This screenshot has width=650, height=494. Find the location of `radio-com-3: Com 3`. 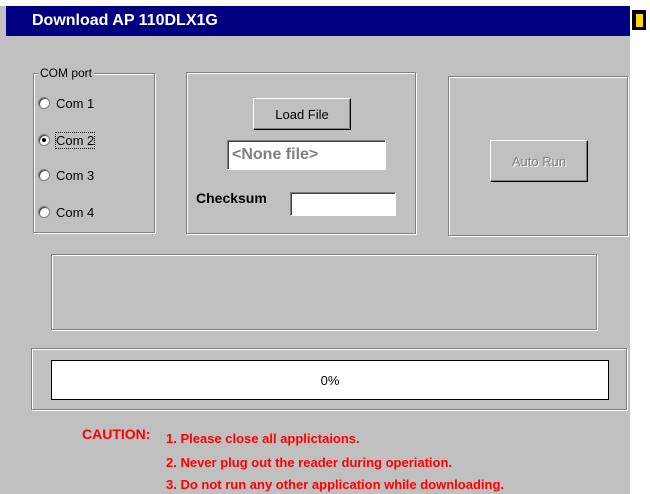

radio-com-3: Com 3 is located at coordinates (66, 175).